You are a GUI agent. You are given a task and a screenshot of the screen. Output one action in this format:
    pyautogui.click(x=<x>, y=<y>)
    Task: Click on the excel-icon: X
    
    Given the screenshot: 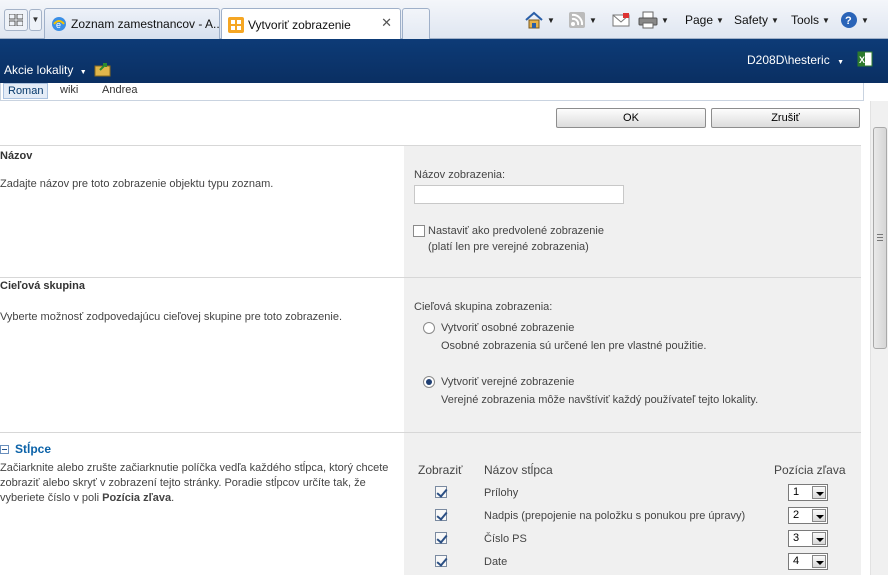 What is the action you would take?
    pyautogui.click(x=865, y=59)
    